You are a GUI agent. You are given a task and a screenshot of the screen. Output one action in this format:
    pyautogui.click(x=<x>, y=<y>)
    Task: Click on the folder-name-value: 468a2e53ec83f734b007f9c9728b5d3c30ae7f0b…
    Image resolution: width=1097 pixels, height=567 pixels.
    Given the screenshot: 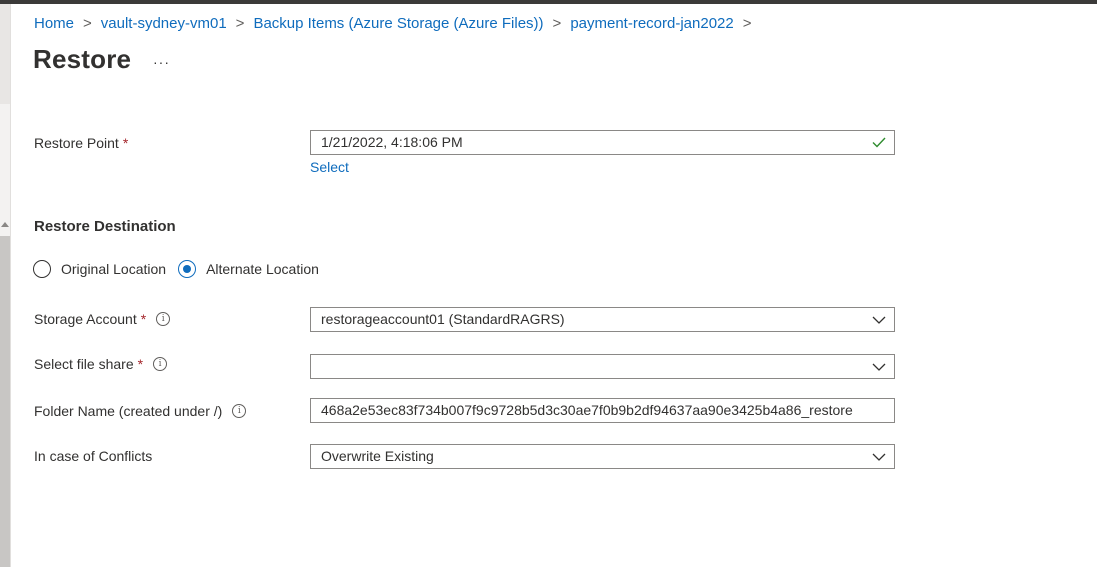 What is the action you would take?
    pyautogui.click(x=587, y=410)
    